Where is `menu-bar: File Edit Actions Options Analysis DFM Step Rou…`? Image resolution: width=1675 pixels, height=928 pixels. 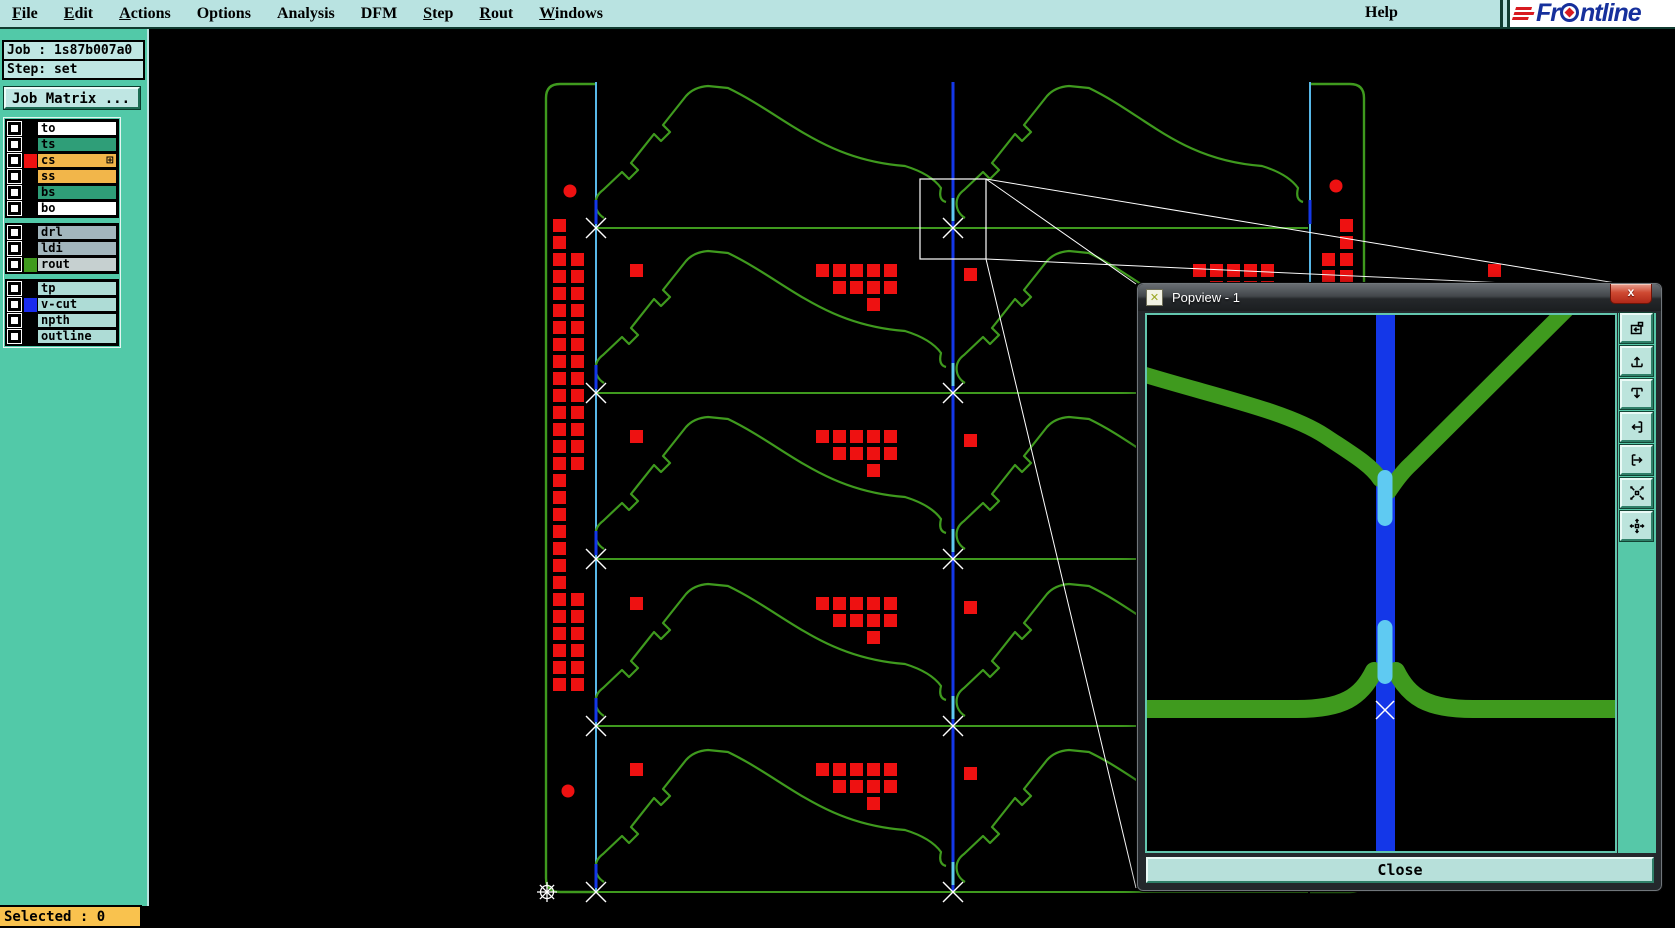
menu-bar: File Edit Actions Options Analysis DFM Step Rou… is located at coordinates (837, 14).